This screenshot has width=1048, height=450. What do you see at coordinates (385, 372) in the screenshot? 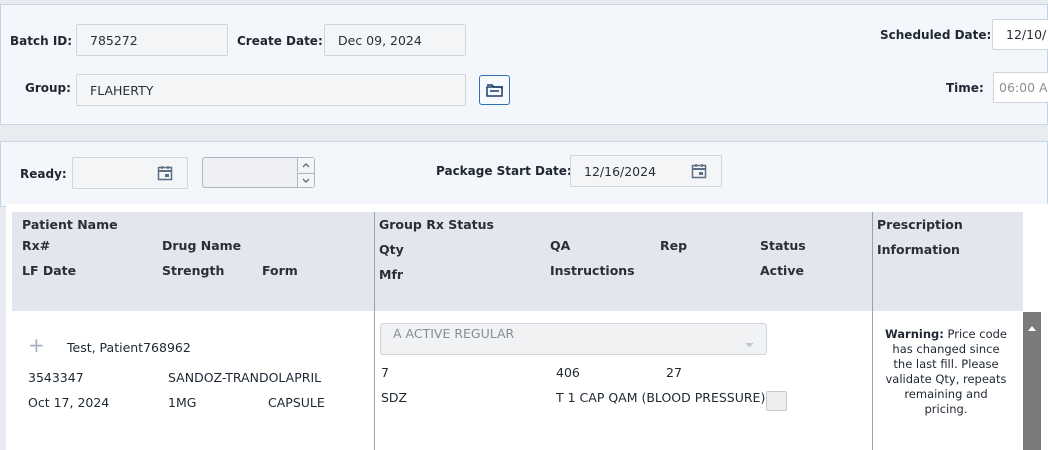
I see `qty-cell: 7` at bounding box center [385, 372].